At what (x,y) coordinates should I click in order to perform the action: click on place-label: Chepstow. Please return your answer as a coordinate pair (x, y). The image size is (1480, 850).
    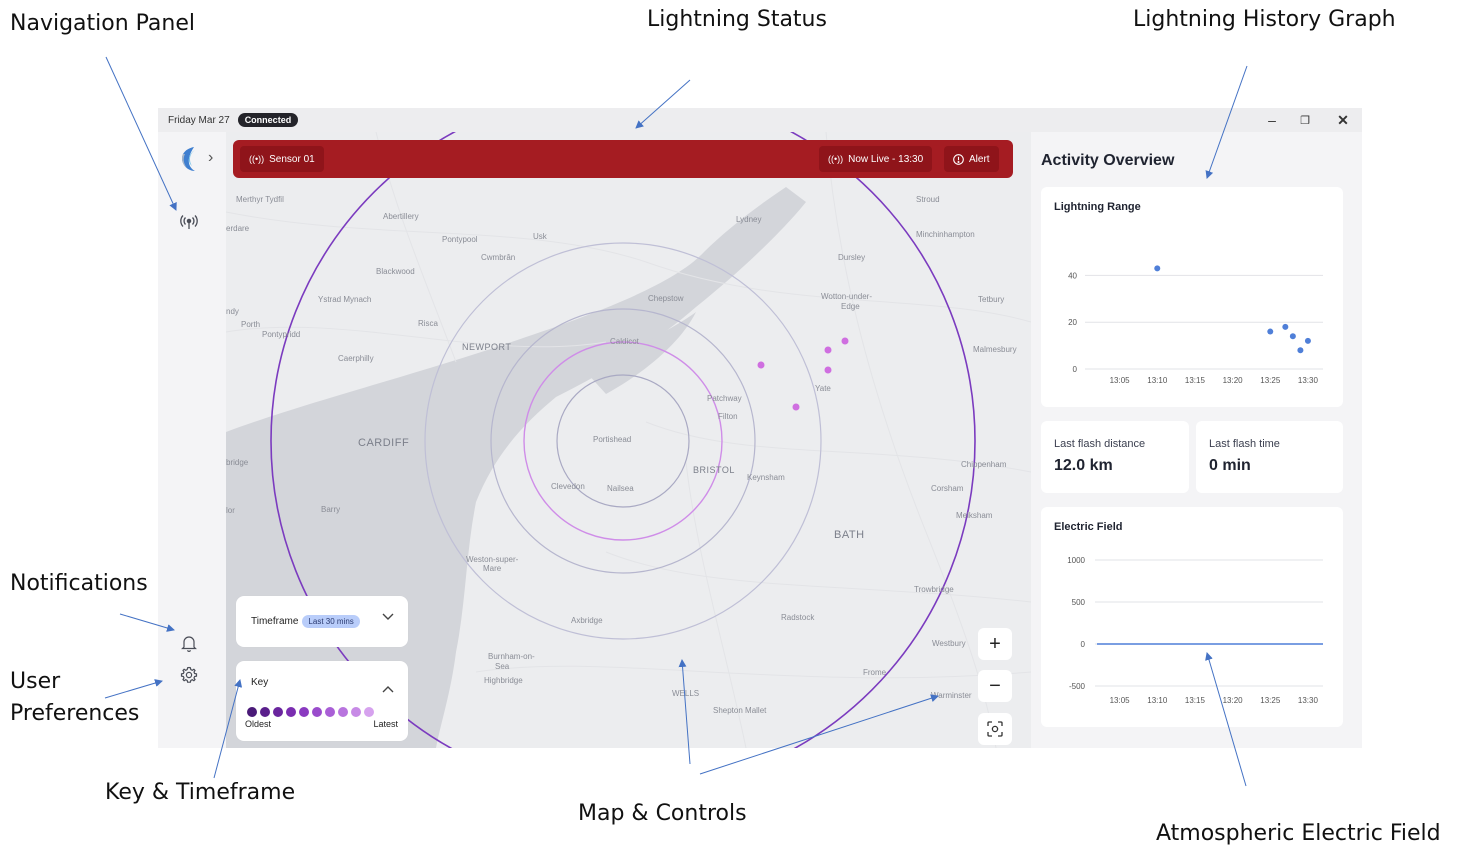
    Looking at the image, I should click on (666, 298).